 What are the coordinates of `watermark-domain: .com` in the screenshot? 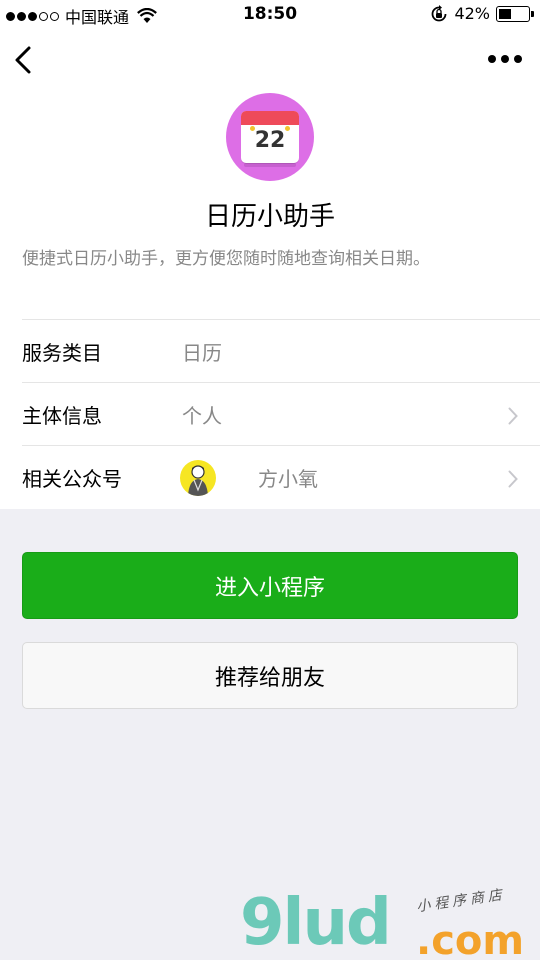 It's located at (470, 939).